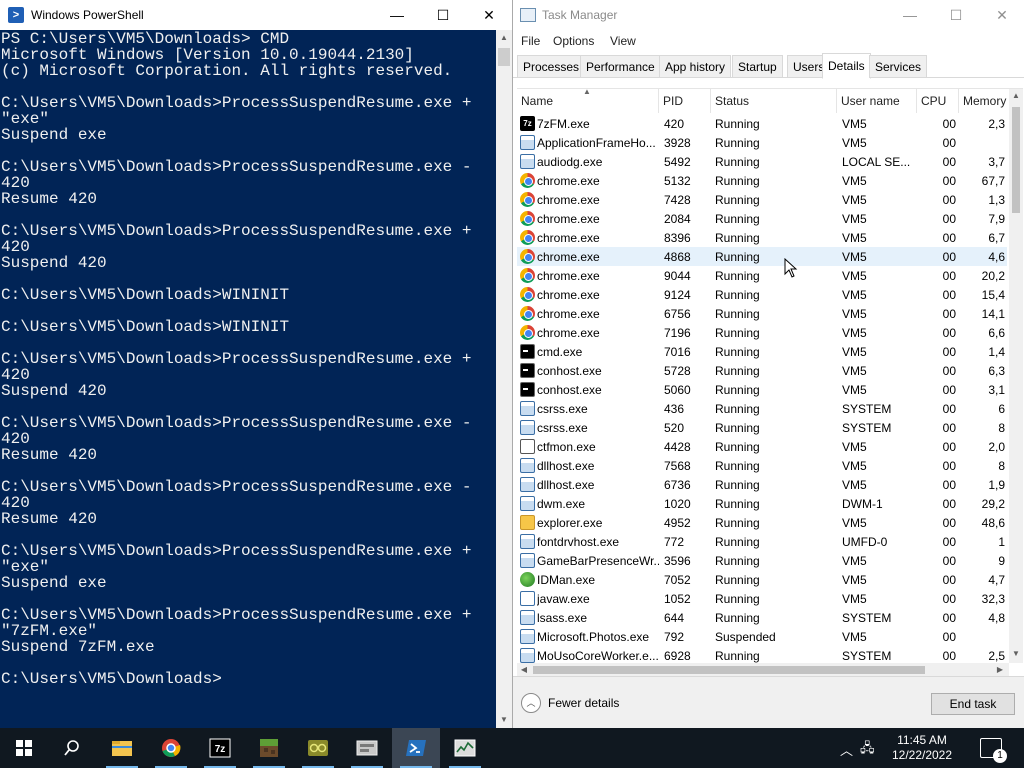 The height and width of the screenshot is (768, 1024). I want to click on menu-options: Options, so click(573, 41).